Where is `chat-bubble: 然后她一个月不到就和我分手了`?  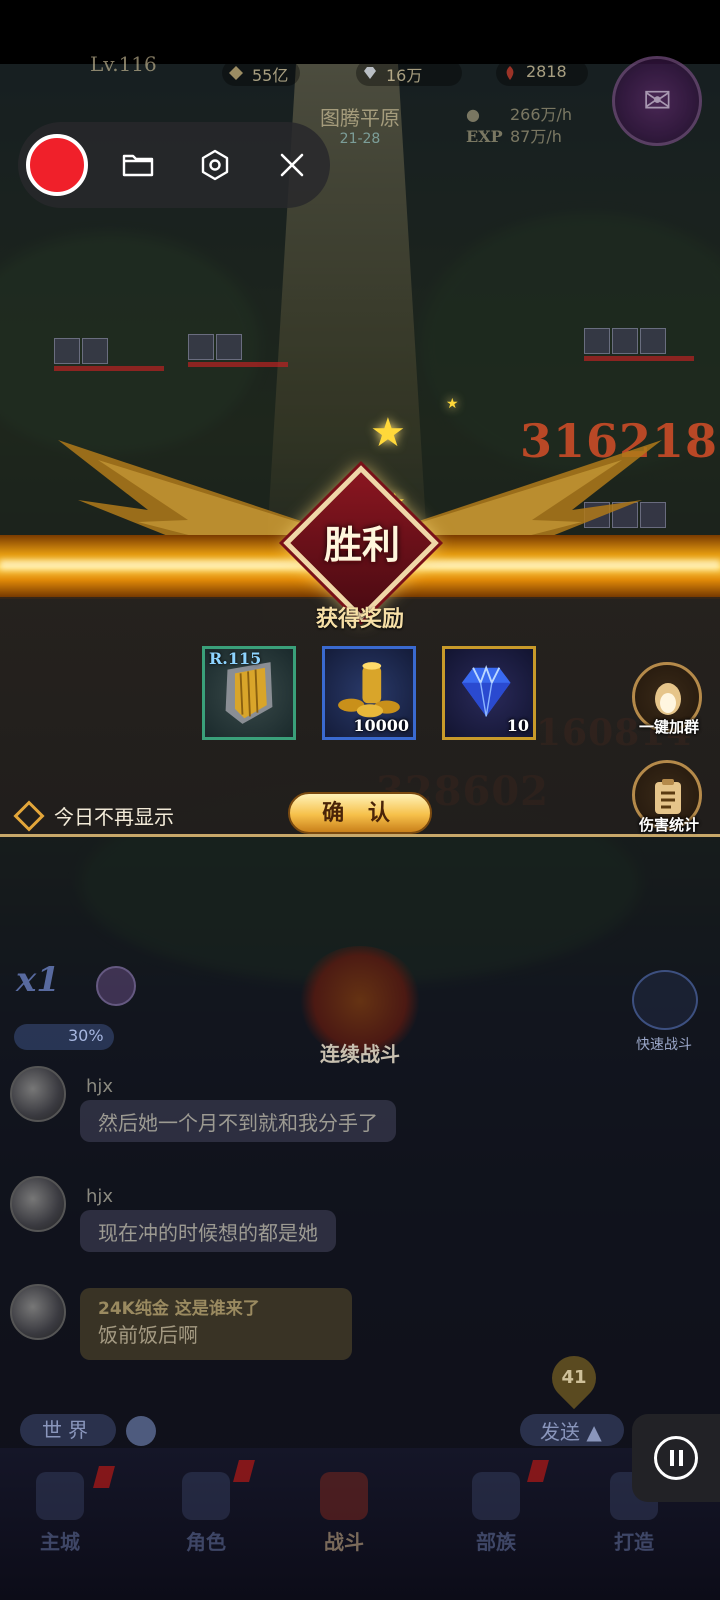 chat-bubble: 然后她一个月不到就和我分手了 is located at coordinates (238, 1121).